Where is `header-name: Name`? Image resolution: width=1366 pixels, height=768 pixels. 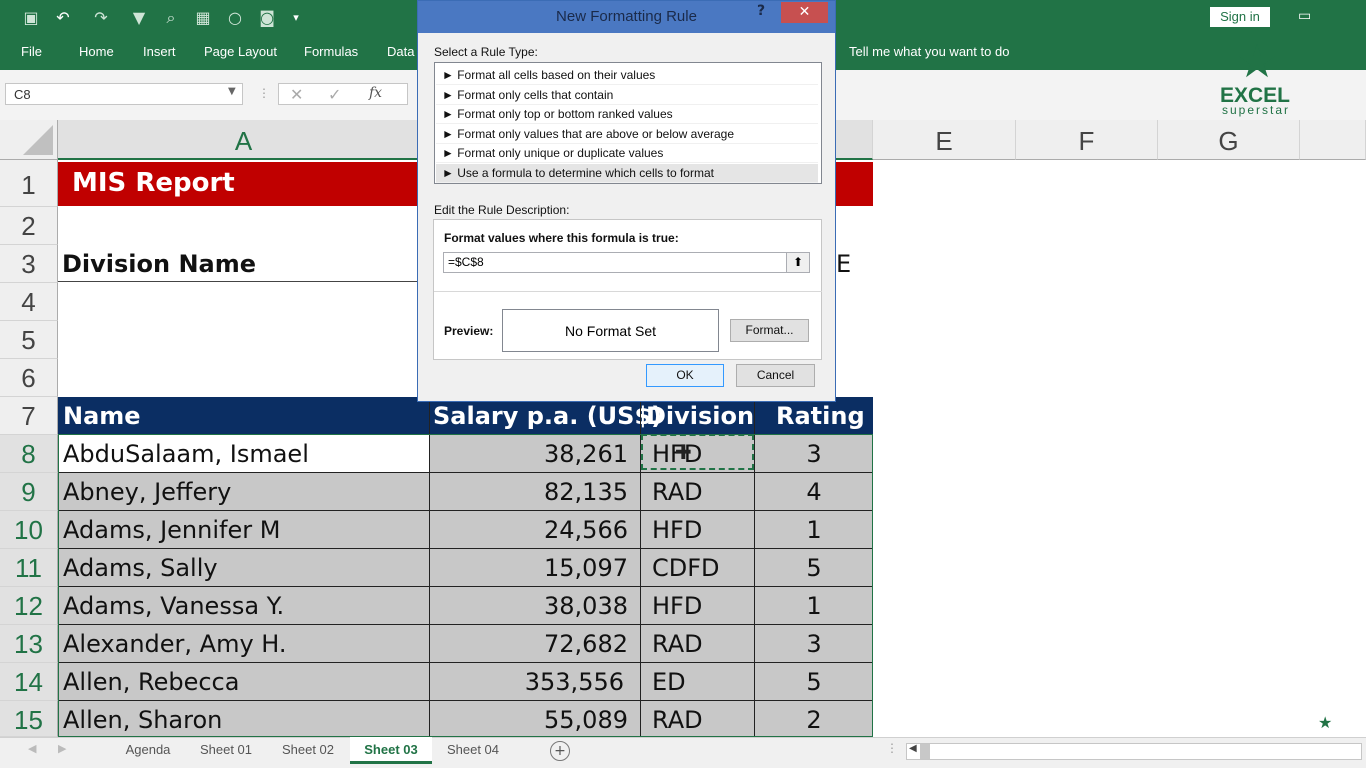
header-name: Name is located at coordinates (102, 416).